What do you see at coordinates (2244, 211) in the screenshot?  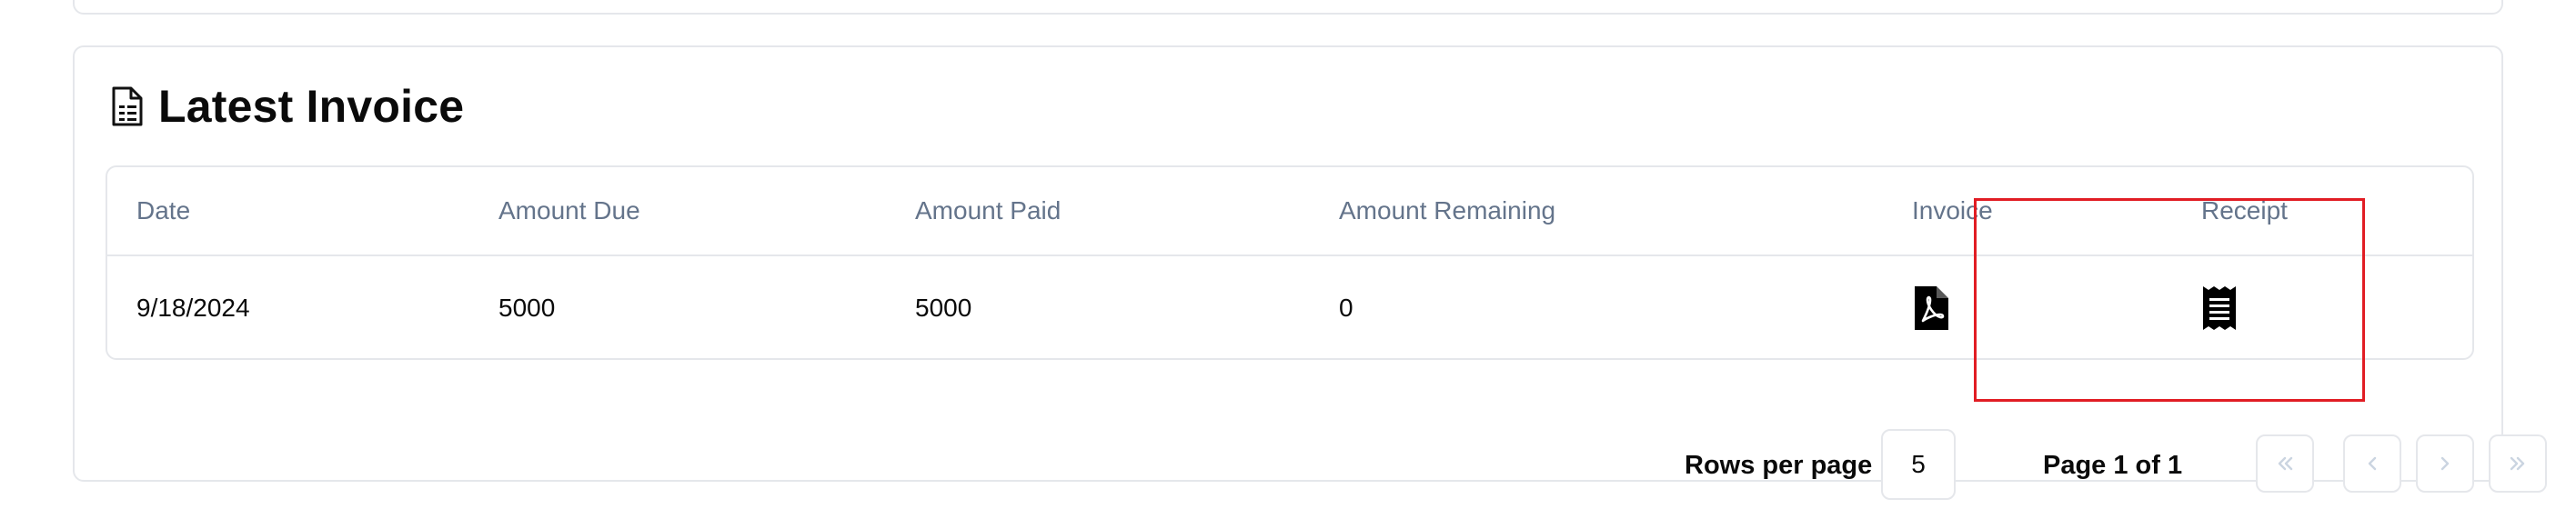 I see `column-header-receipt: Receipt` at bounding box center [2244, 211].